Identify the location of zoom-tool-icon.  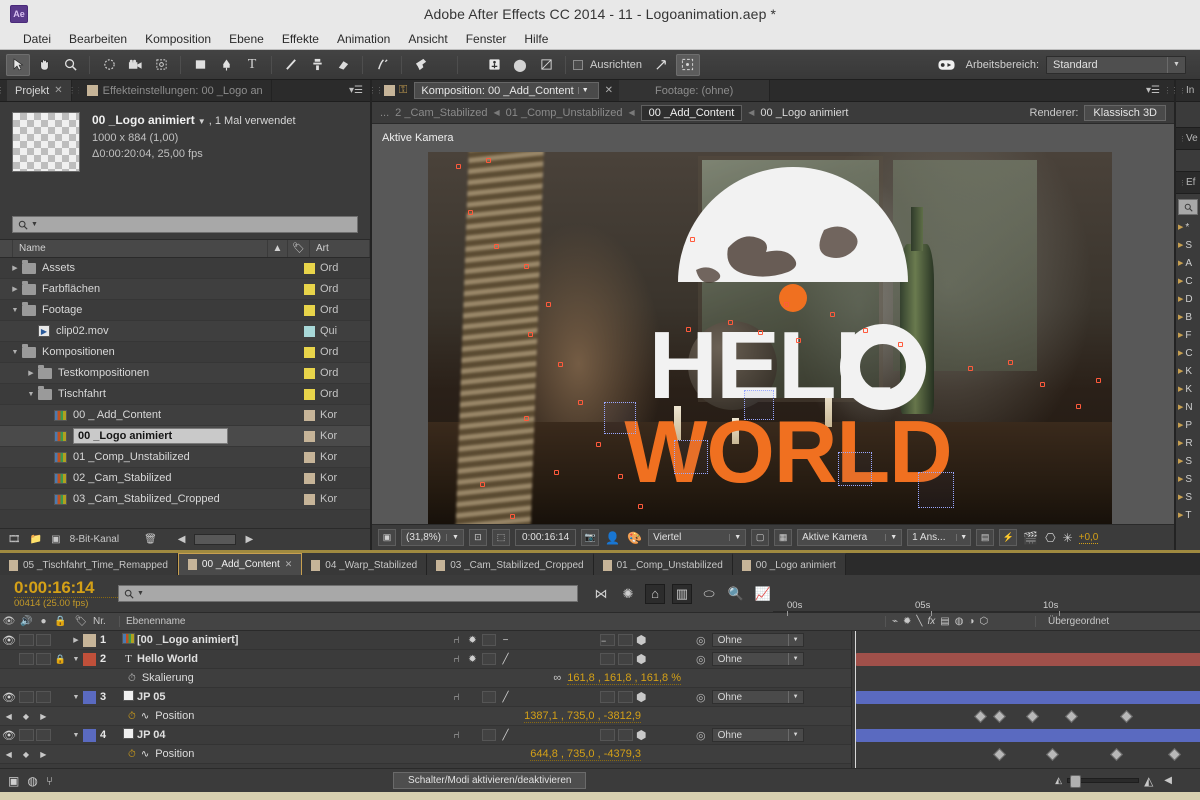
(70, 65).